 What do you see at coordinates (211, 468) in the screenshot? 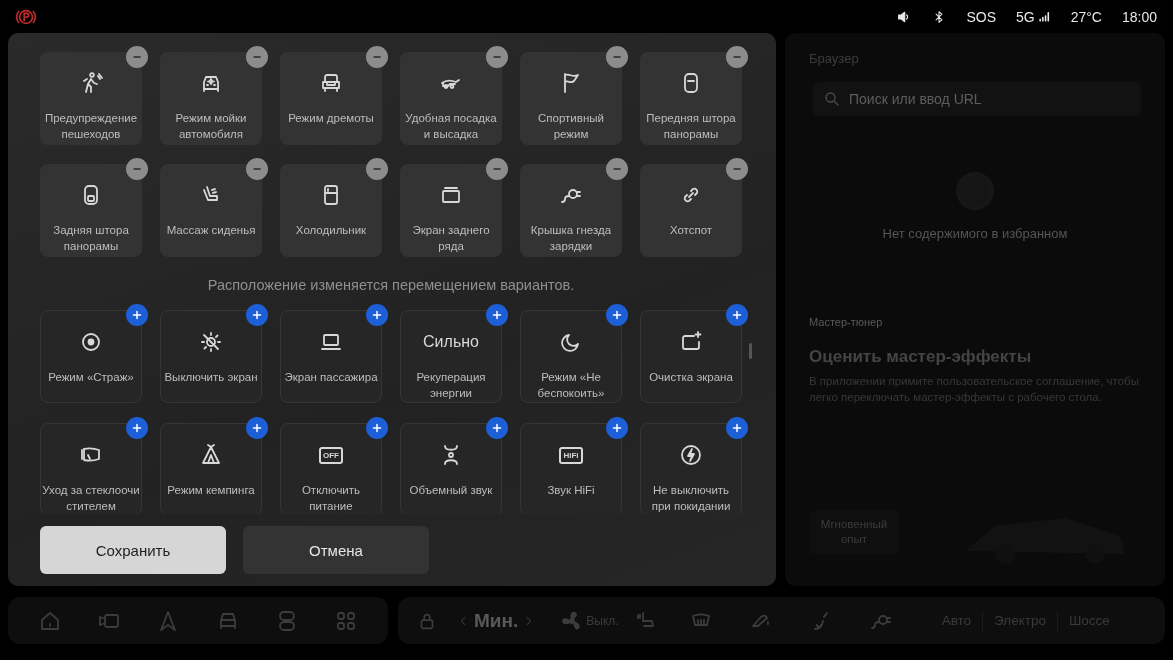
I see `shortcut-tile: Режим кемпинга` at bounding box center [211, 468].